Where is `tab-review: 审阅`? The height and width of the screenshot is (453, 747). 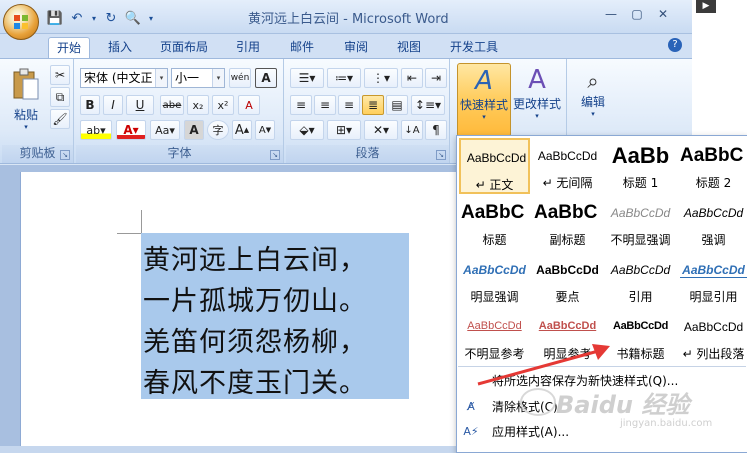 tab-review: 审阅 is located at coordinates (356, 48).